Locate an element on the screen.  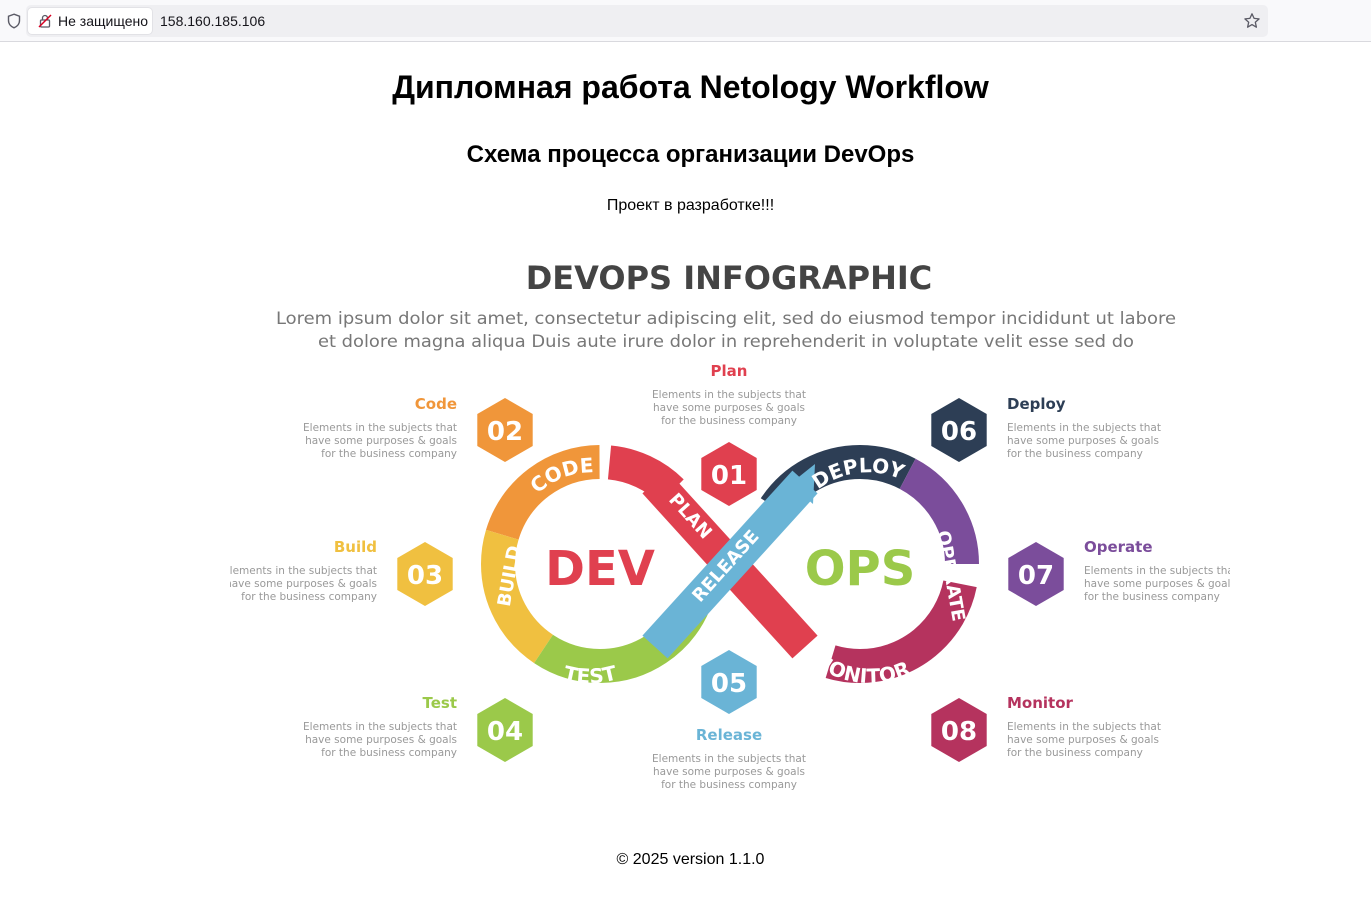
dev-label: DEV is located at coordinates (600, 569).